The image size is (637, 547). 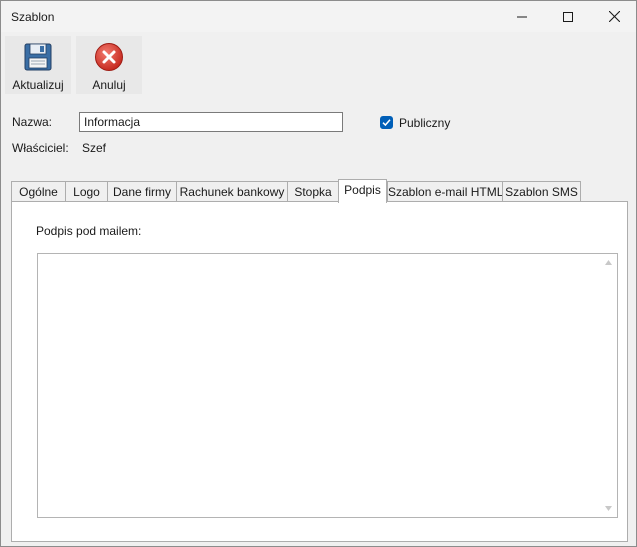 What do you see at coordinates (38, 57) in the screenshot?
I see `save-floppy-icon` at bounding box center [38, 57].